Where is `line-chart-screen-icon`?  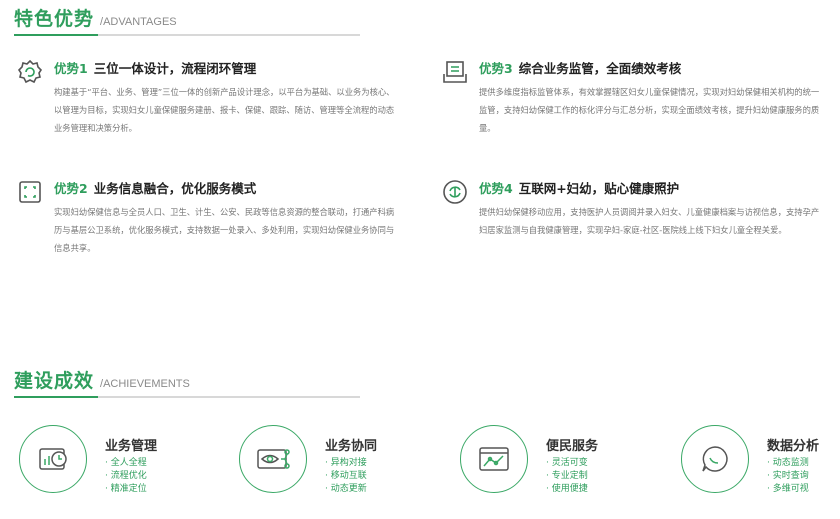
line-chart-screen-icon is located at coordinates (494, 459).